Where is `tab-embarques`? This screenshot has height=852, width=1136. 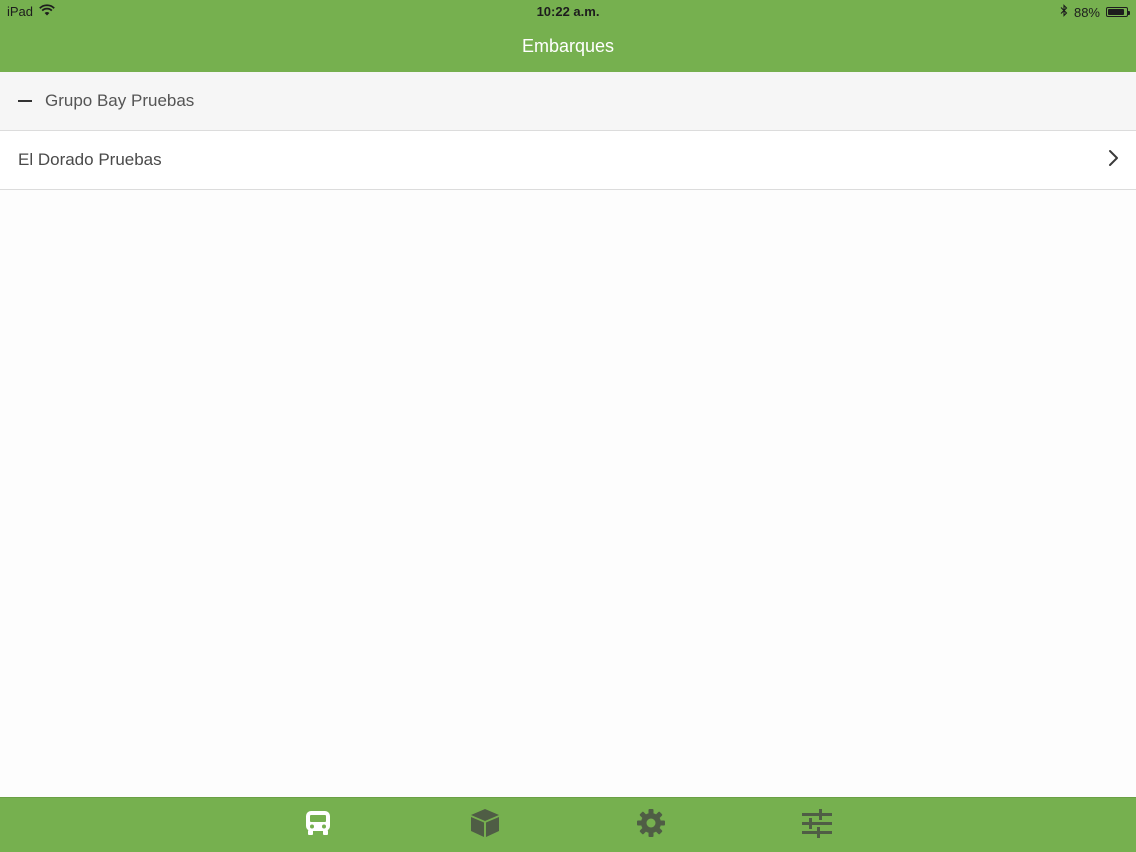 tab-embarques is located at coordinates (318, 825).